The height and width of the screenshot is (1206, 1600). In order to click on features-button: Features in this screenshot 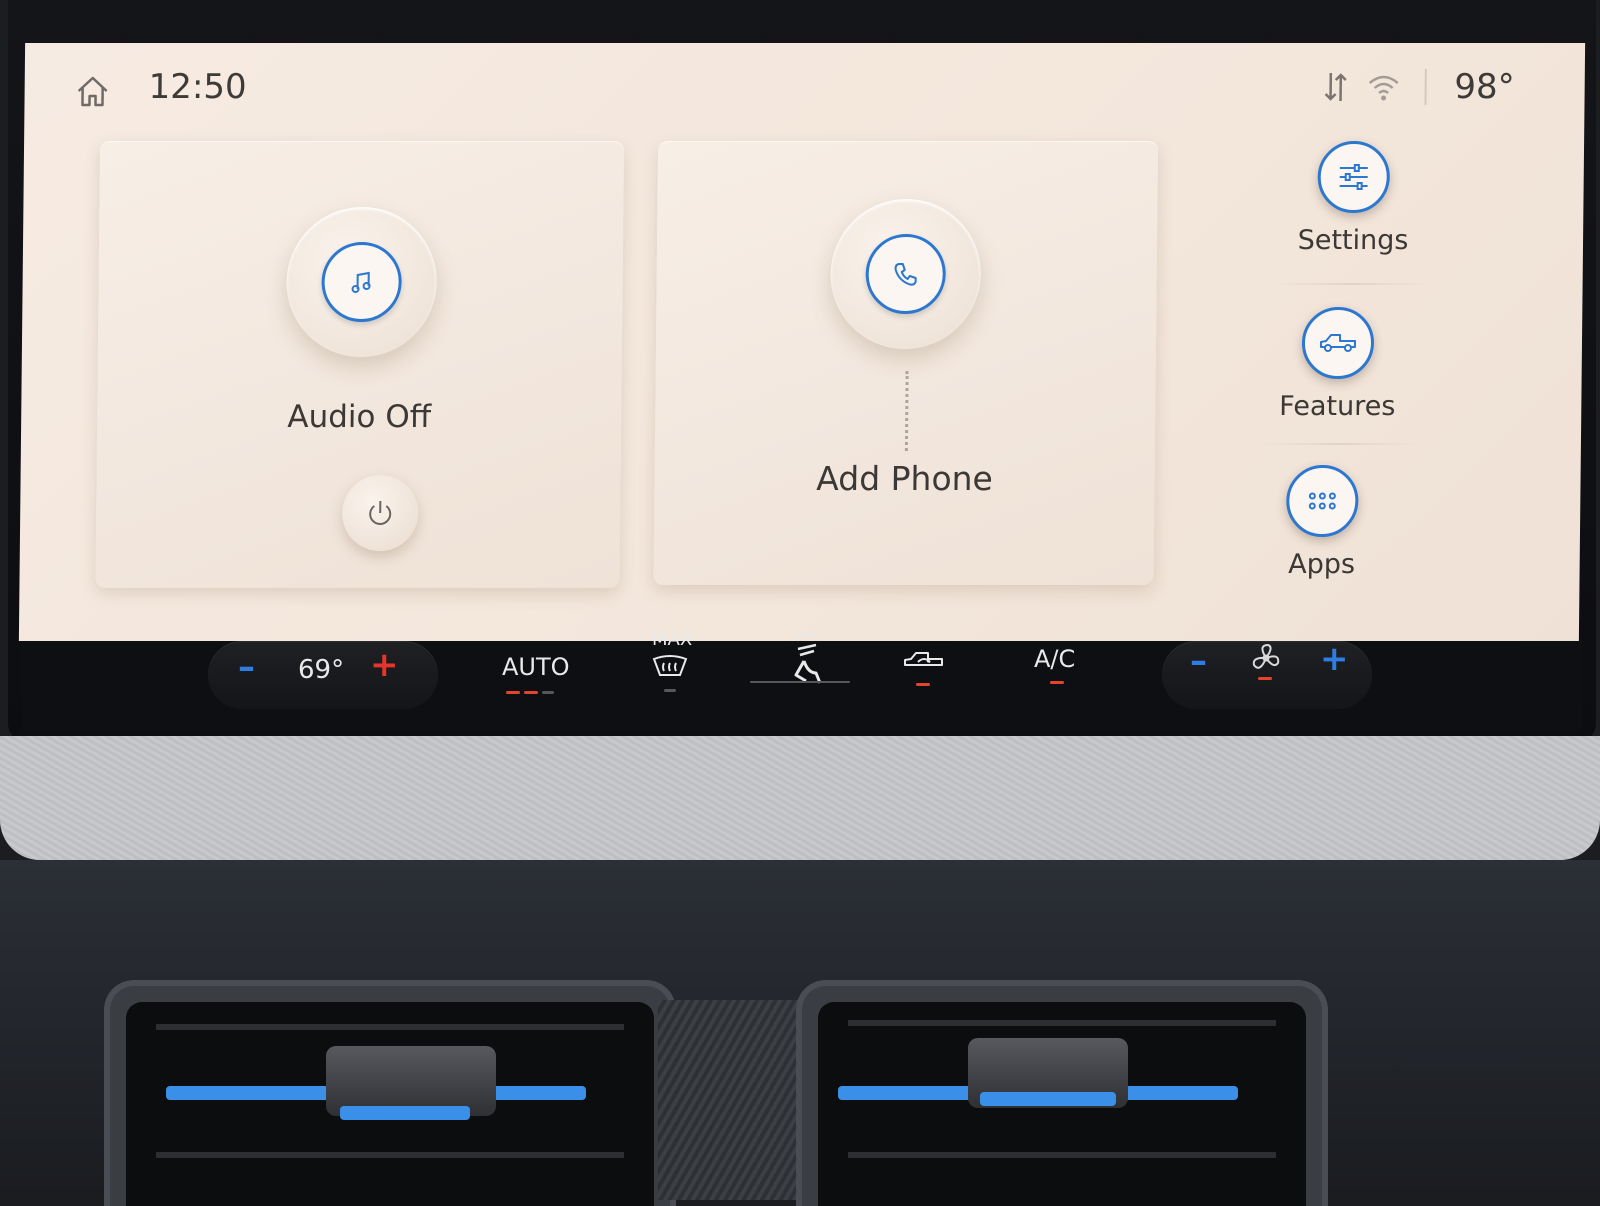, I will do `click(1337, 364)`.